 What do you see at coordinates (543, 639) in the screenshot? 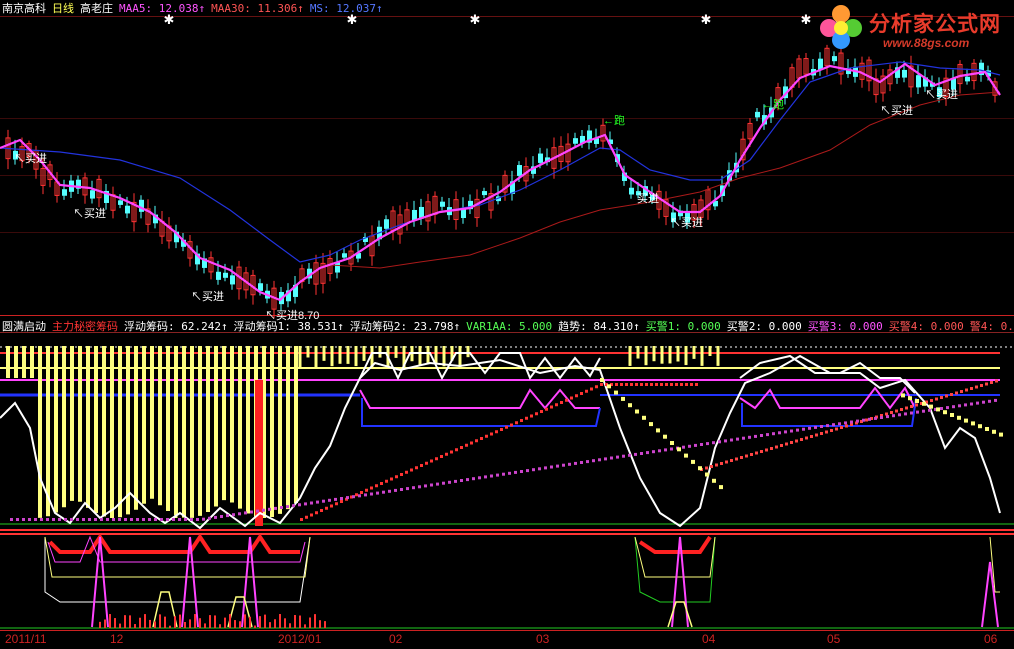
I see `axis-label-03: 03` at bounding box center [543, 639].